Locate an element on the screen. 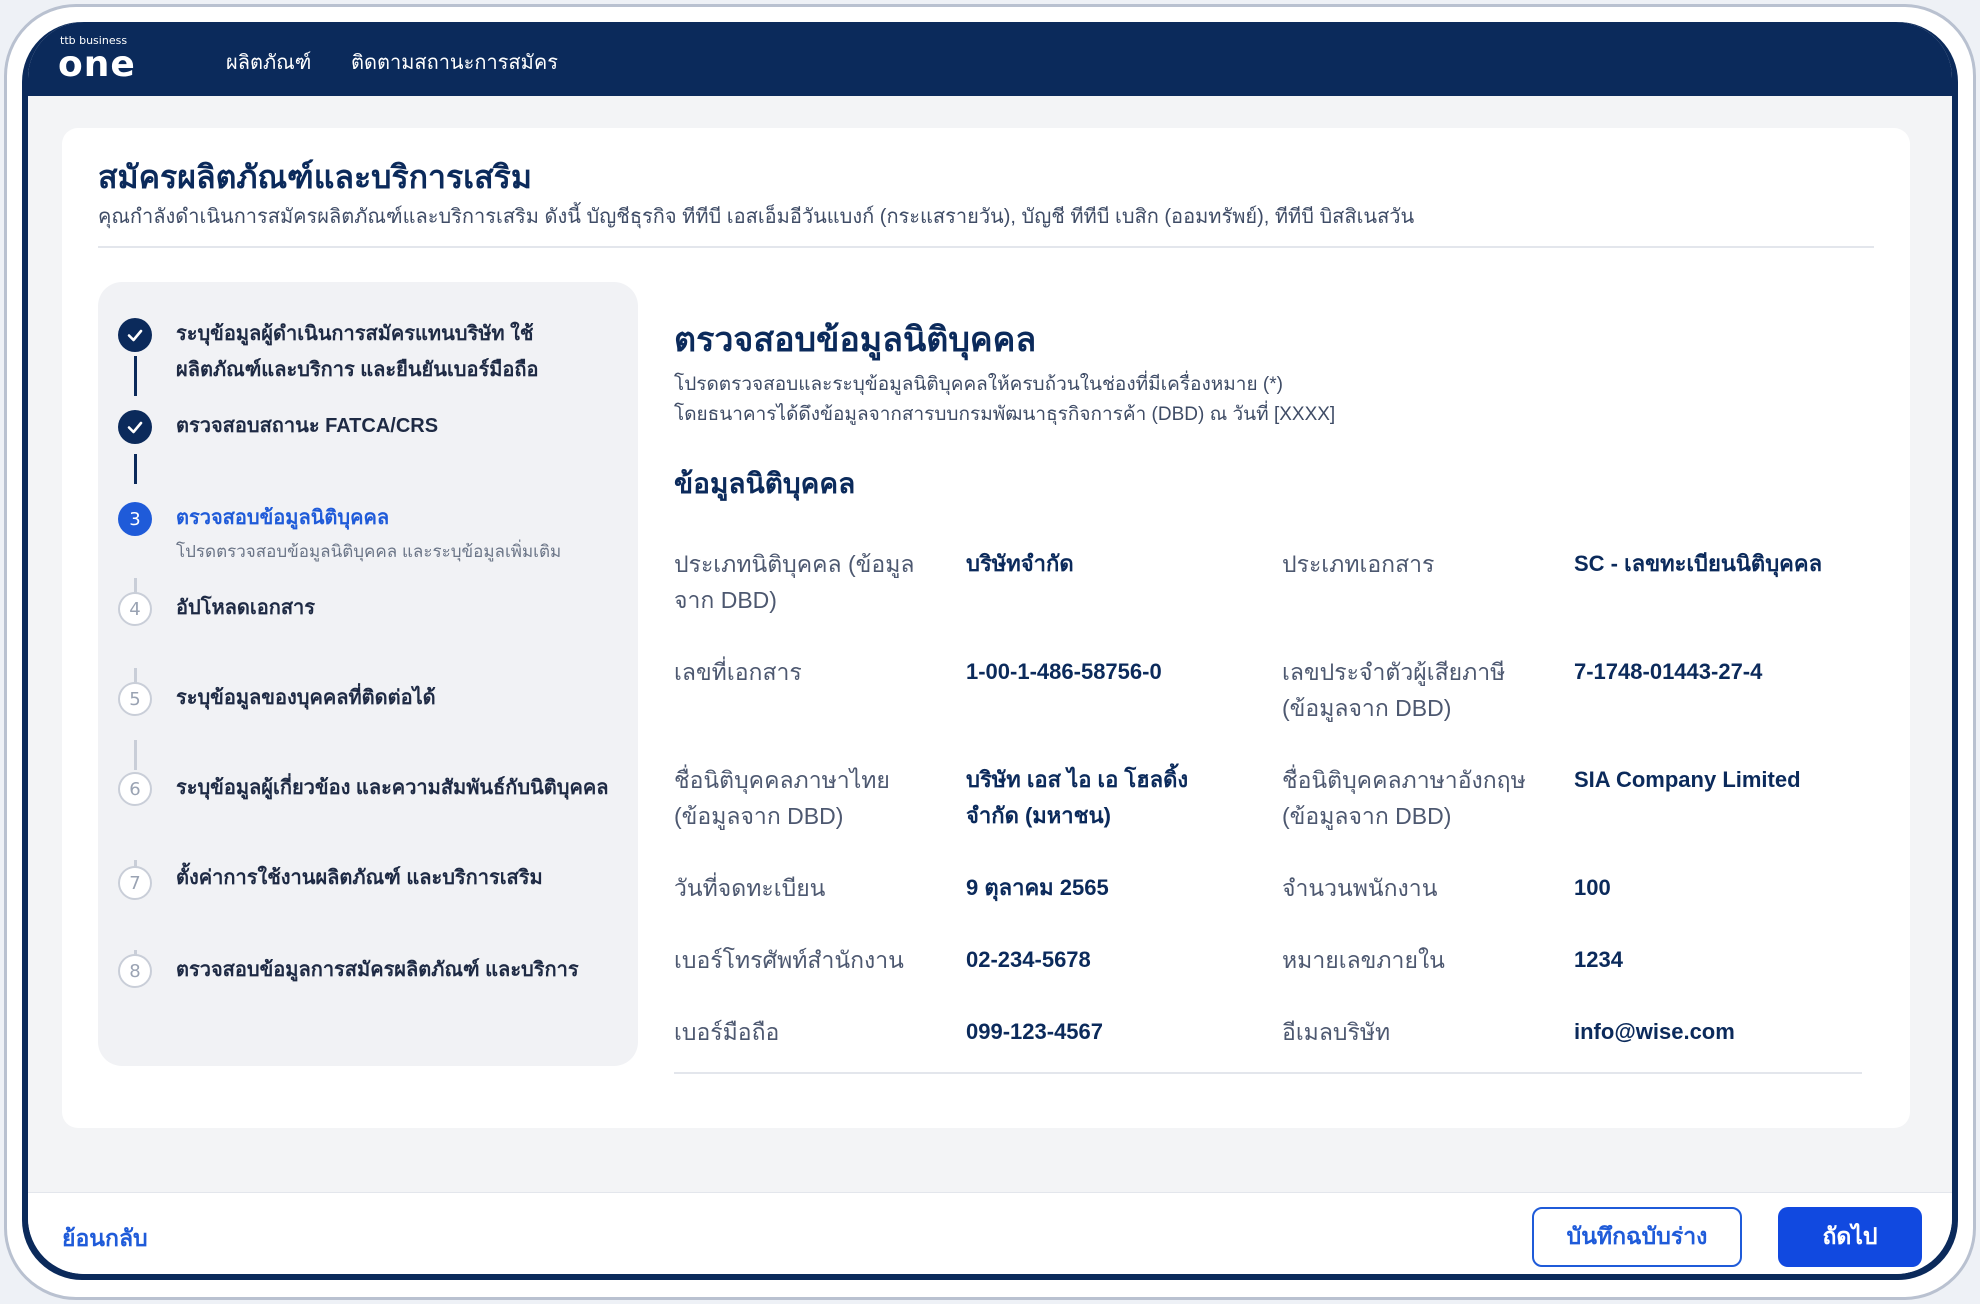 The width and height of the screenshot is (1980, 1304). logo-big-text: one is located at coordinates (97, 64).